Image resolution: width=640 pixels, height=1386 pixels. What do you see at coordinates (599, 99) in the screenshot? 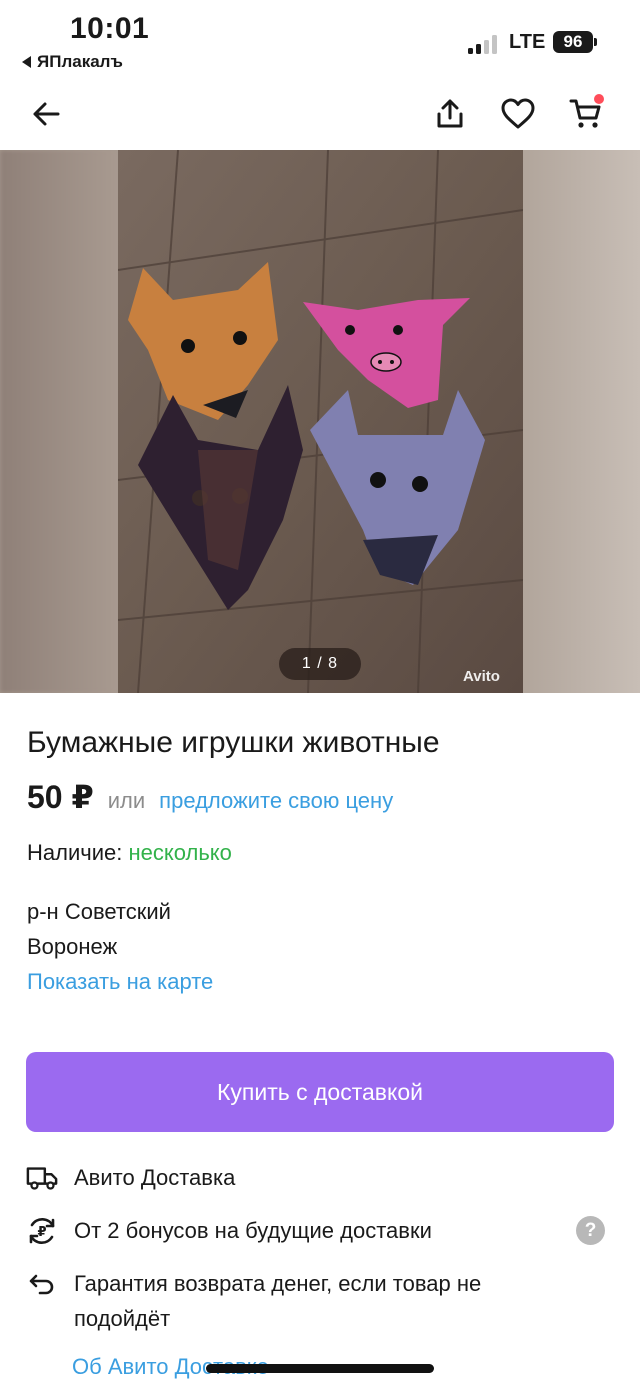
I see `cart-badge` at bounding box center [599, 99].